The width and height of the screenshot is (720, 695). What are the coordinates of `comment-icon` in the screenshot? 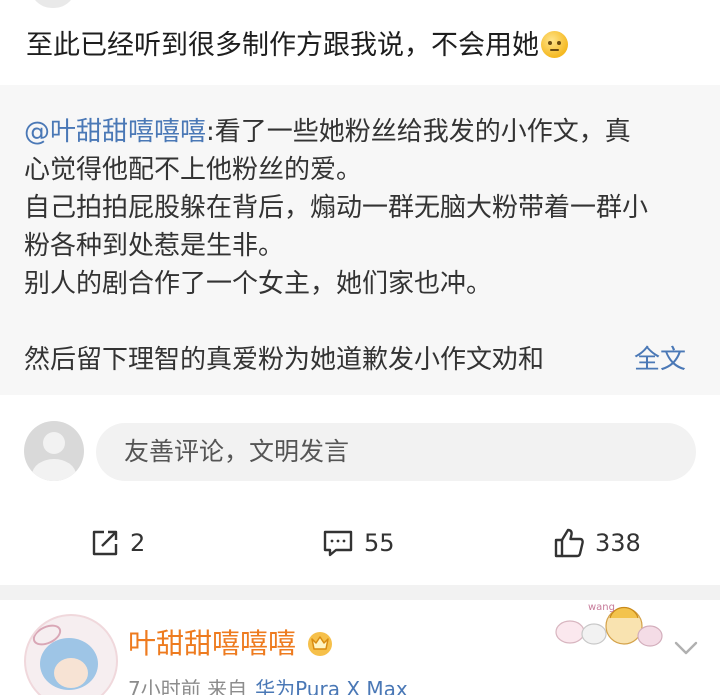 It's located at (338, 543).